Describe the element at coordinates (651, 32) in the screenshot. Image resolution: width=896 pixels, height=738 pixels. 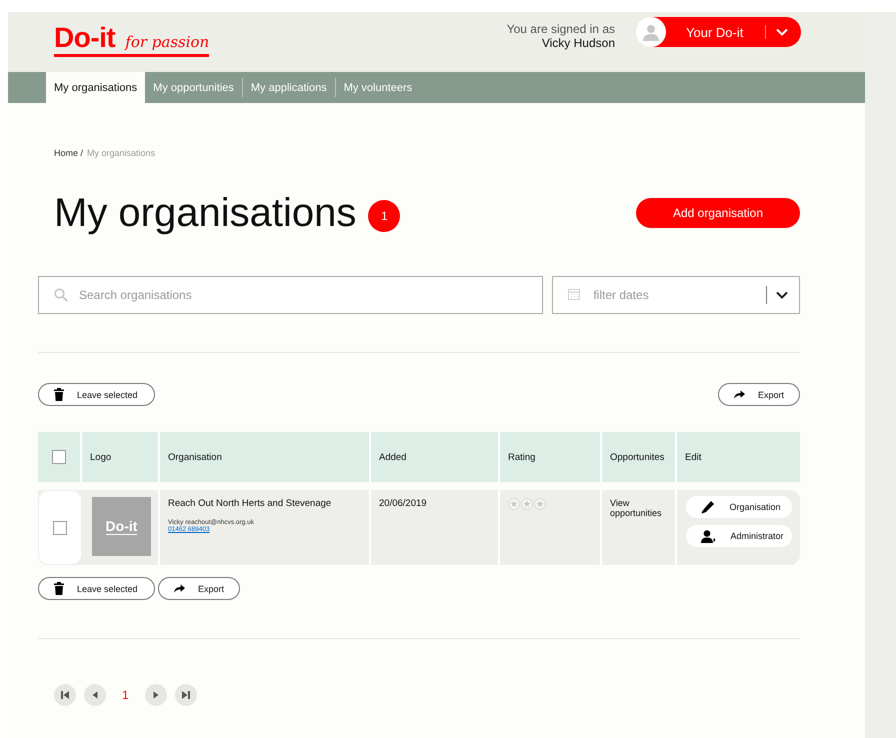
I see `user-silhouette-icon` at that location.